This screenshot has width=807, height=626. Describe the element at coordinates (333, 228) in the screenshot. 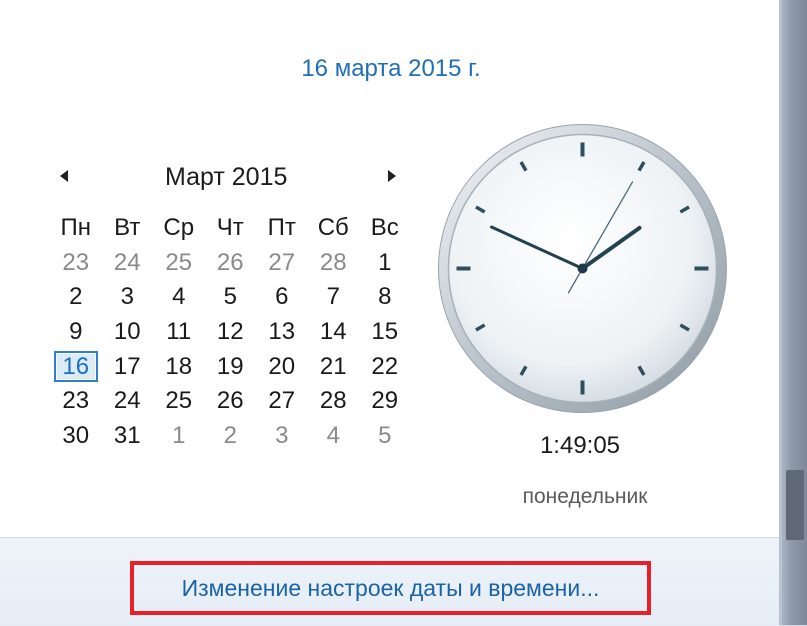

I see `weekday-header: Сб` at that location.